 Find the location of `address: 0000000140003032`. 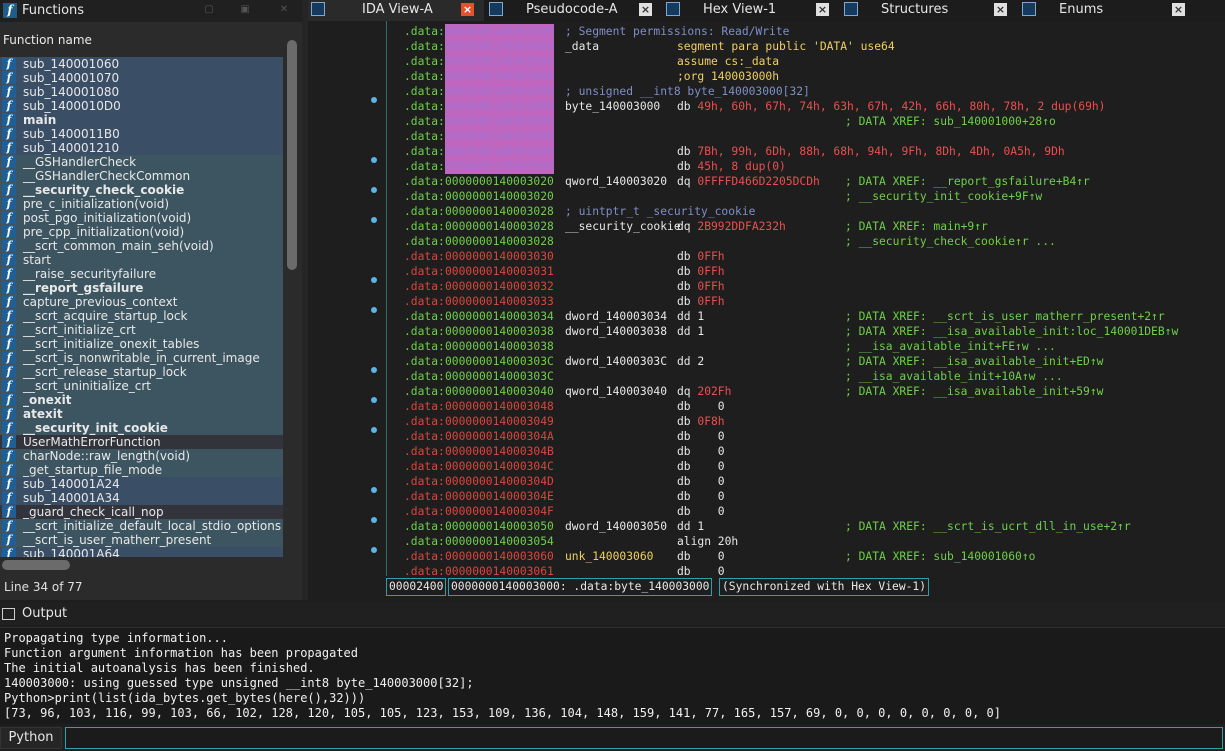

address: 0000000140003032 is located at coordinates (499, 286).